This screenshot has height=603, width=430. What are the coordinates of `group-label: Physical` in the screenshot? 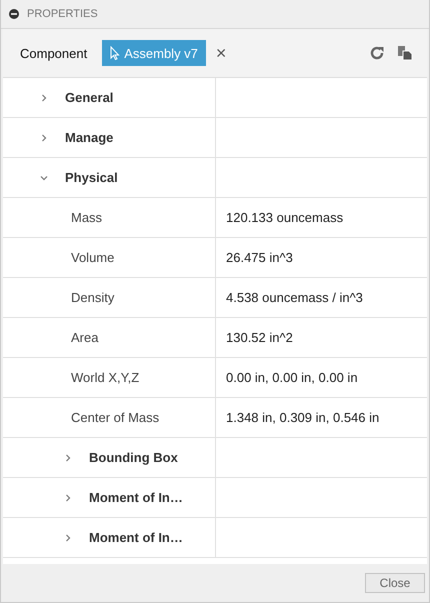 It's located at (91, 177).